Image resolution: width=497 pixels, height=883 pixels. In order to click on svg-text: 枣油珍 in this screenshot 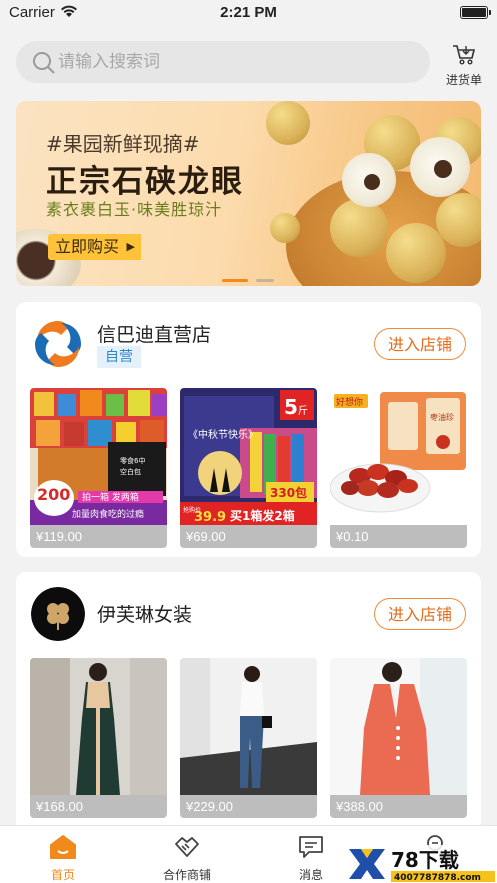, I will do `click(442, 417)`.